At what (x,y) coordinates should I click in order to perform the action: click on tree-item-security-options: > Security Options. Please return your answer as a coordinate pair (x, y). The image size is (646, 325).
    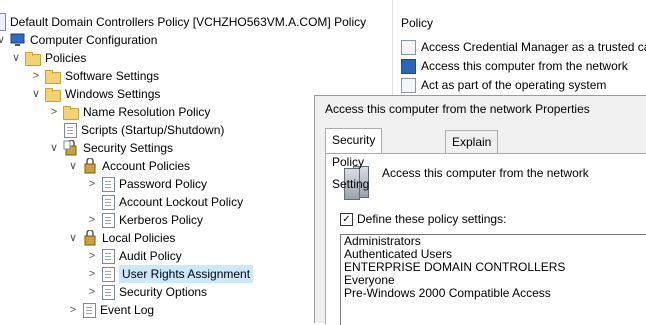
    Looking at the image, I should click on (146, 292).